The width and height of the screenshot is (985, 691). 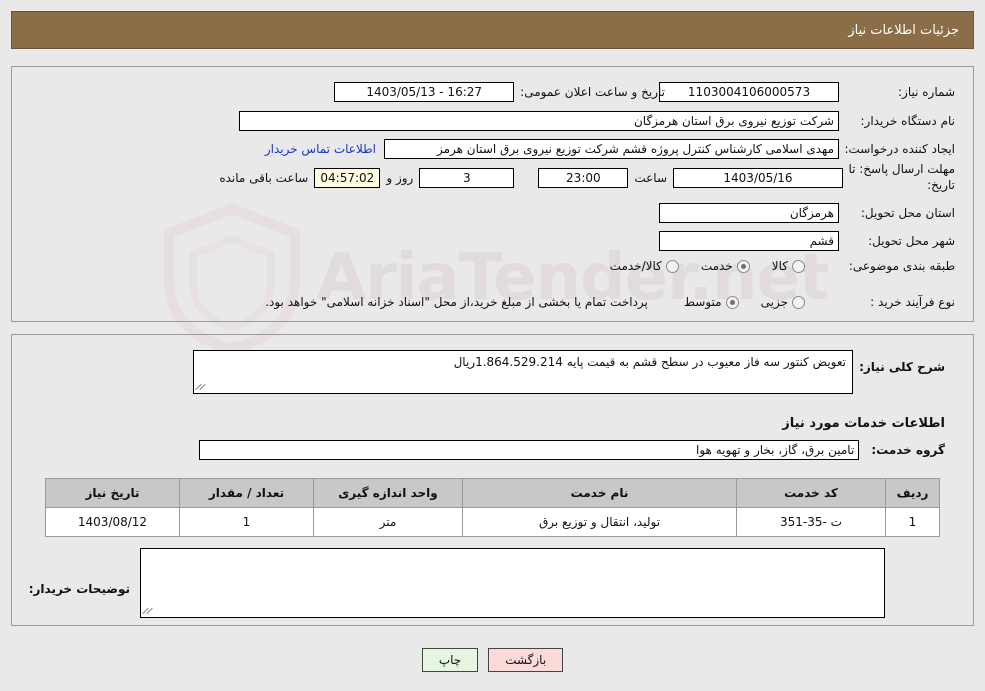 What do you see at coordinates (758, 178) in the screenshot?
I see `deadline-date-value: 1403/05/16` at bounding box center [758, 178].